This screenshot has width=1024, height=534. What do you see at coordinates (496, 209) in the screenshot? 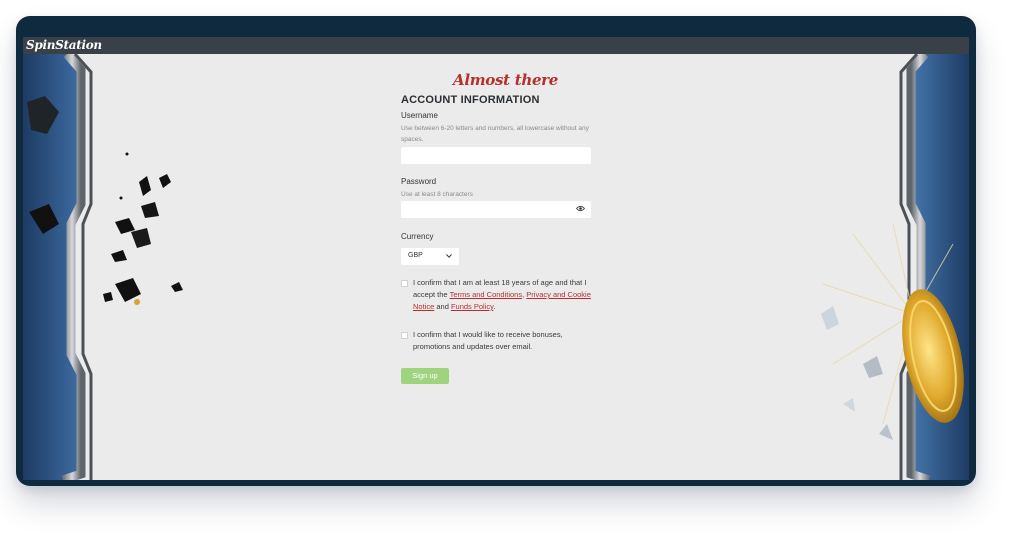
I see `password-input` at bounding box center [496, 209].